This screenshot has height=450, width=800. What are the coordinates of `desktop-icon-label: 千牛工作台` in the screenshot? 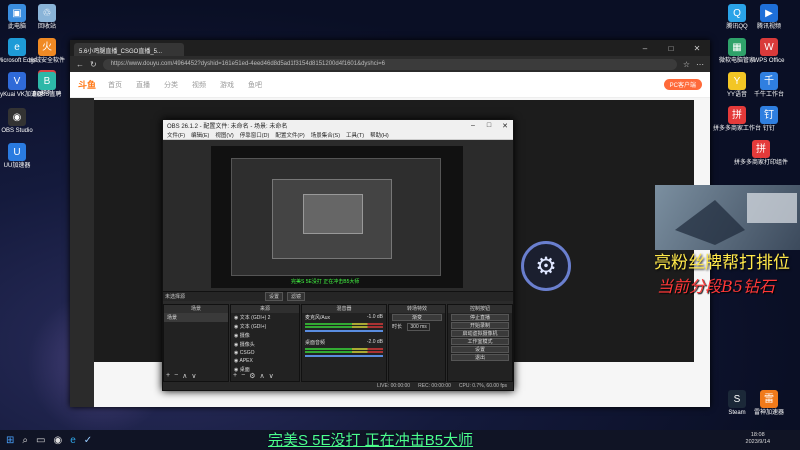 It's located at (768, 95).